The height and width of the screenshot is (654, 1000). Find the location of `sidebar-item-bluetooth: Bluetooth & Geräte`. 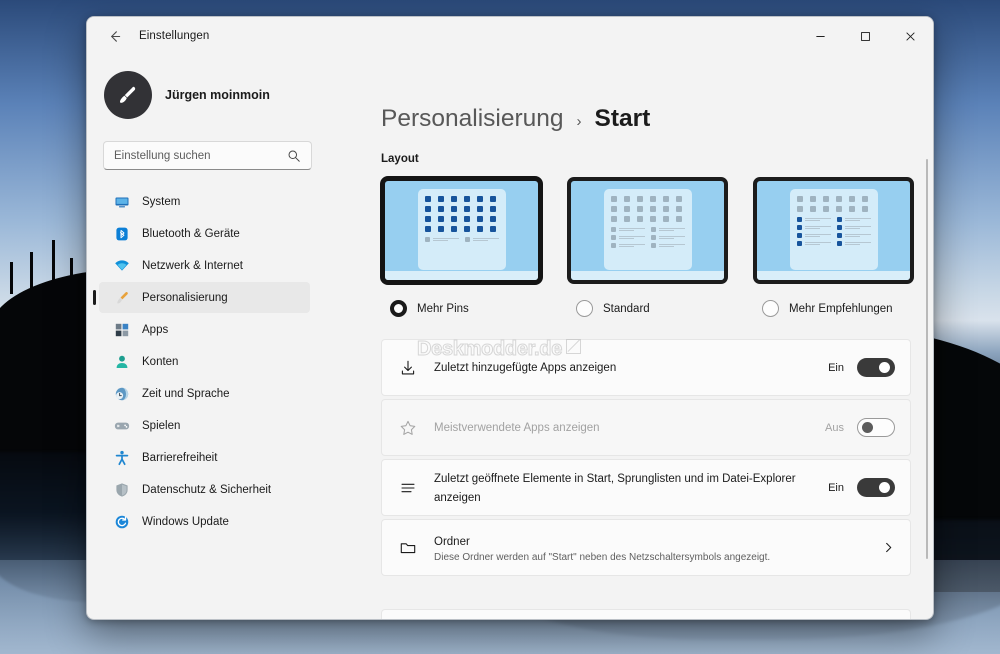

sidebar-item-bluetooth: Bluetooth & Geräte is located at coordinates (204, 233).